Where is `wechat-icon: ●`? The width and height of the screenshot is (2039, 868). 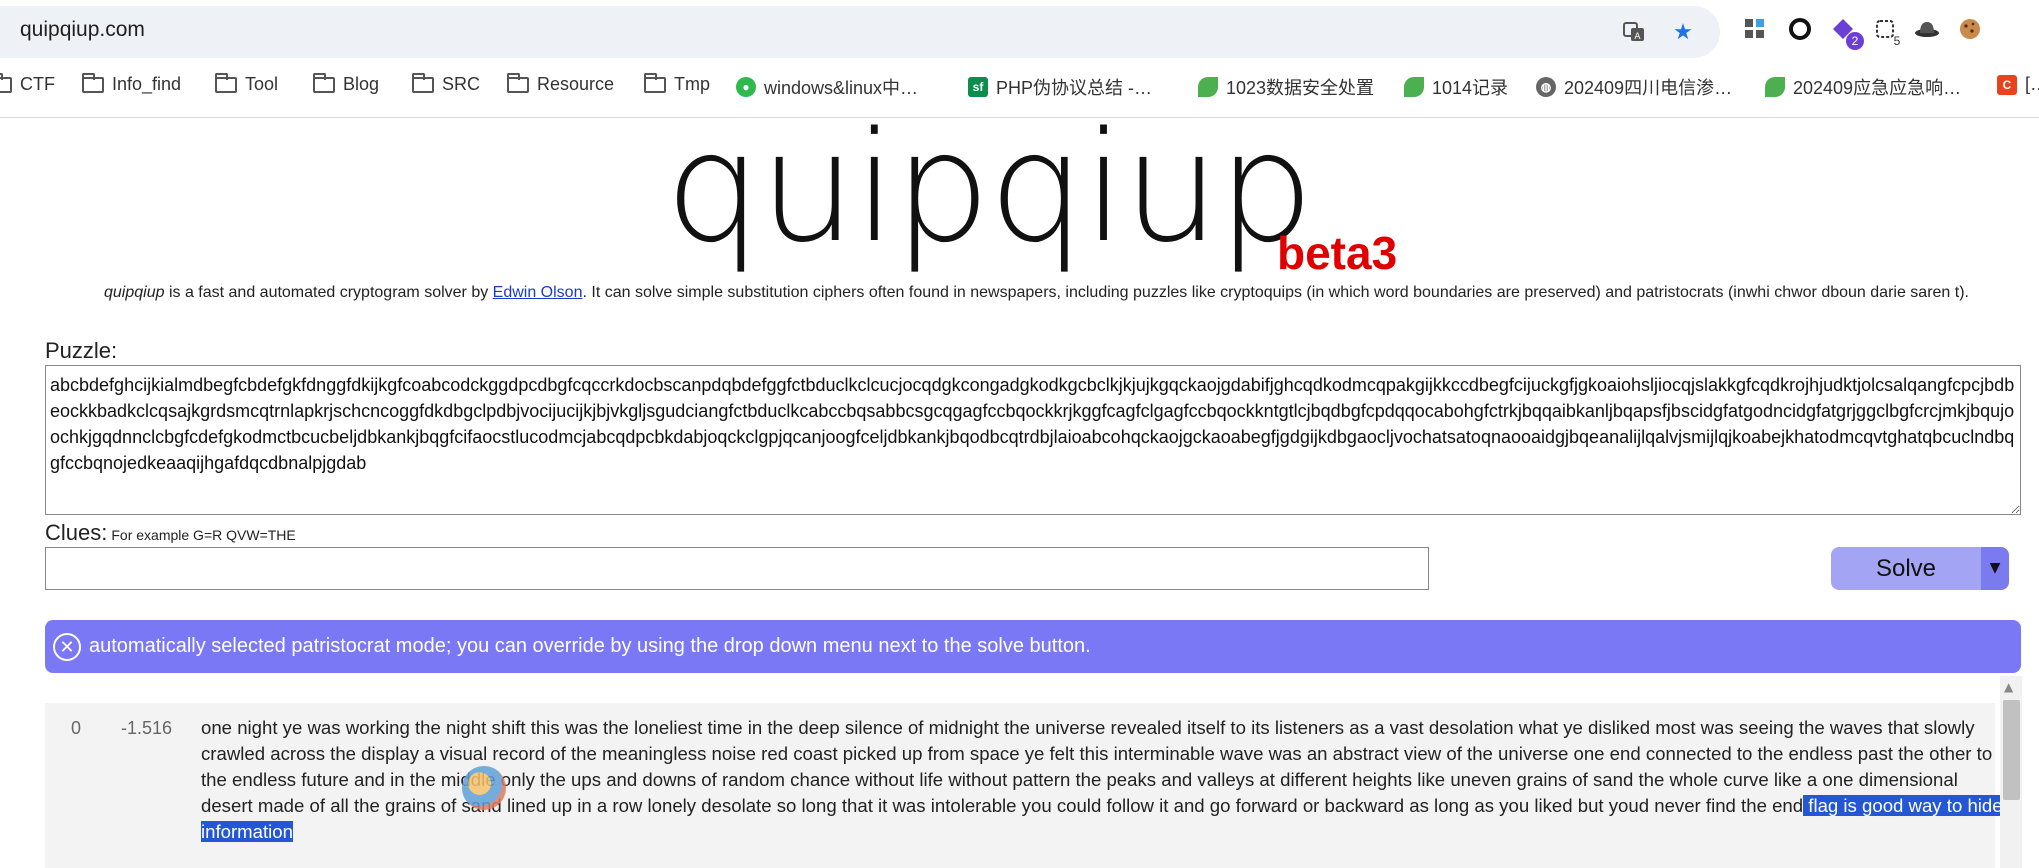
wechat-icon: ● is located at coordinates (746, 87).